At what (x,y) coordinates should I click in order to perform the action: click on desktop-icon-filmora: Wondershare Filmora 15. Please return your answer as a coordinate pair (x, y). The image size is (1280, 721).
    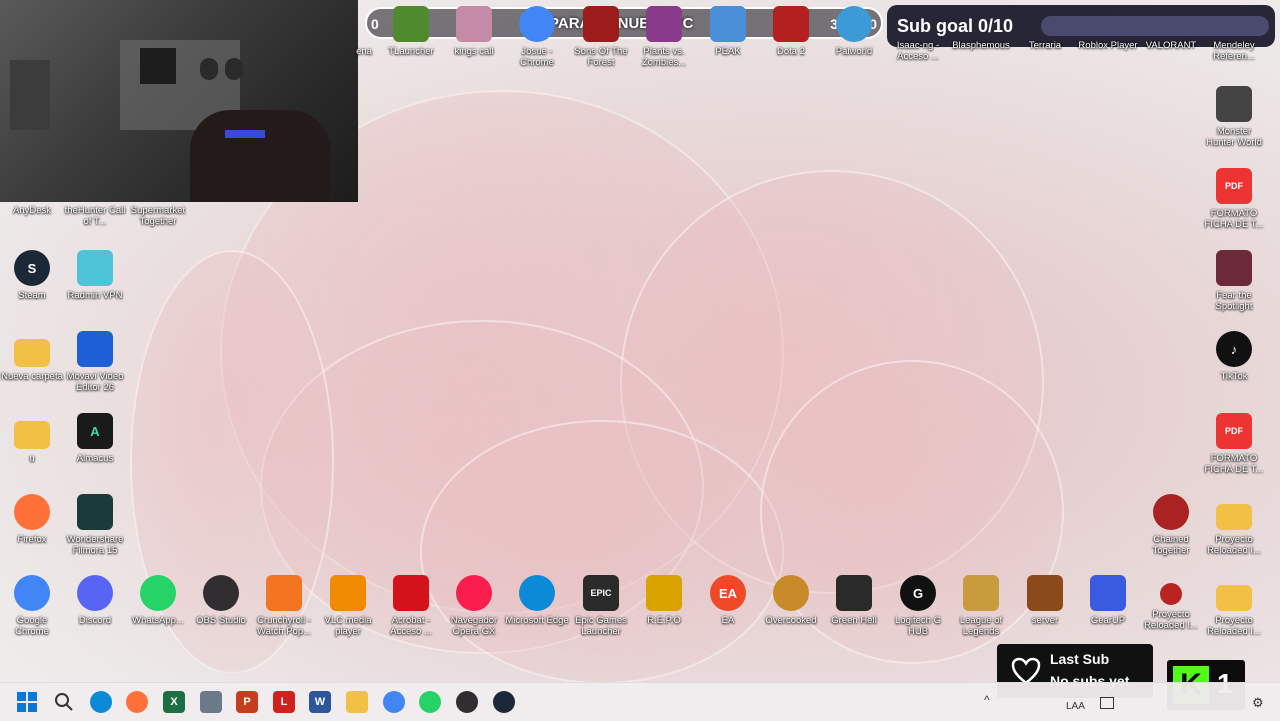
    Looking at the image, I should click on (95, 525).